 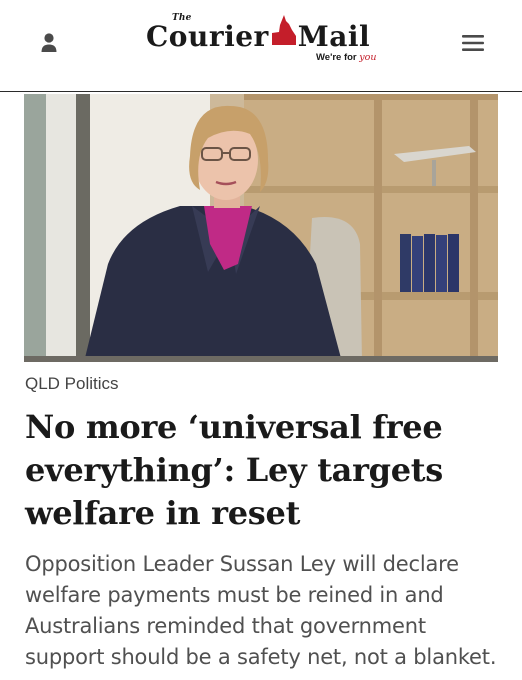 I want to click on site-logo: The Courier Mail We're for you, so click(x=262, y=39).